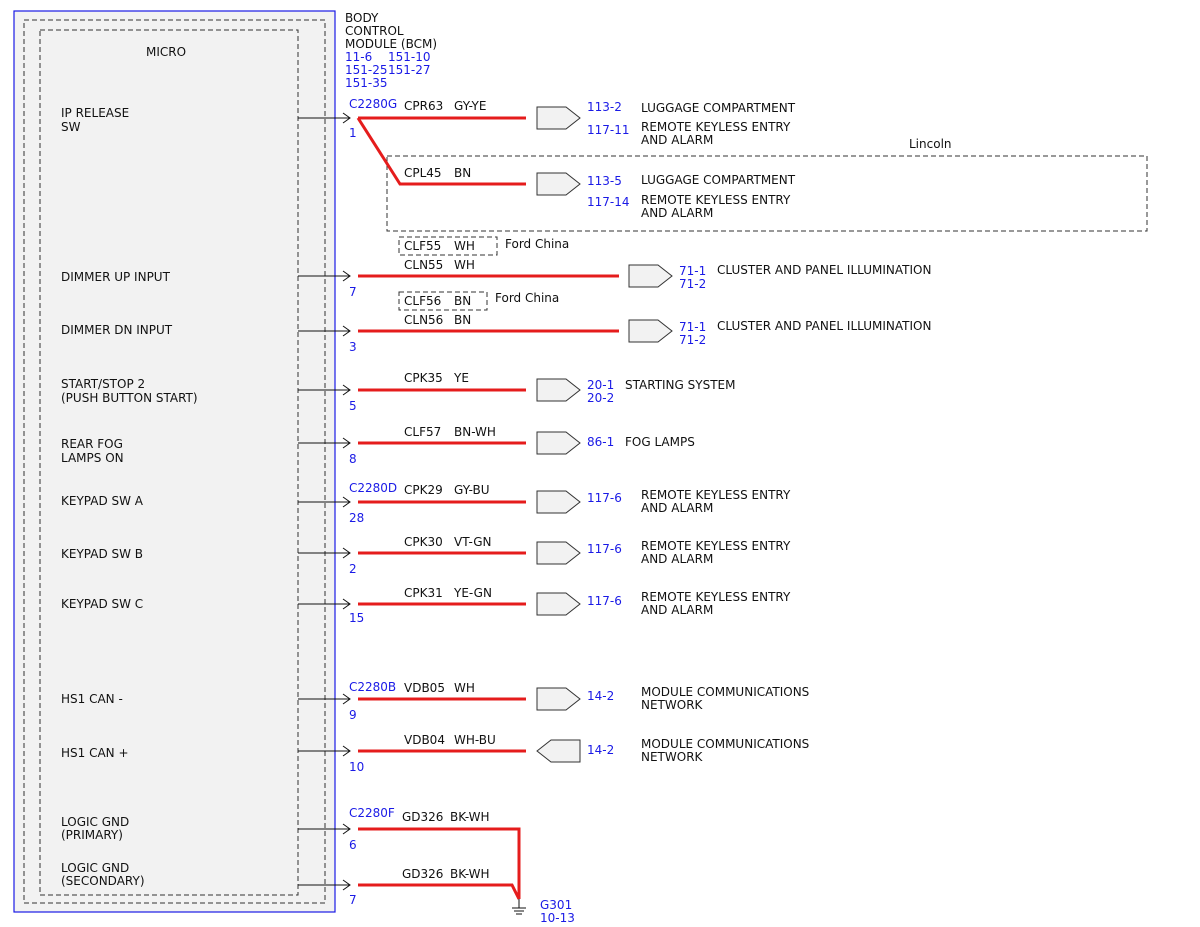  Describe the element at coordinates (95, 822) in the screenshot. I see `signal-label-logic-gnd-primary: LOGIC GND` at that location.